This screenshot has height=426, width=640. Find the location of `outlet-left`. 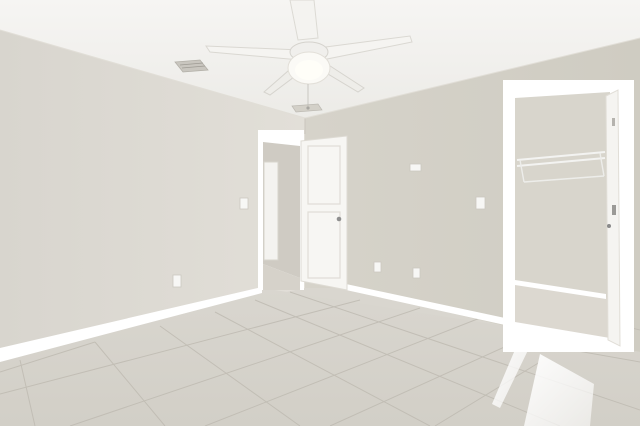

outlet-left is located at coordinates (177, 281).